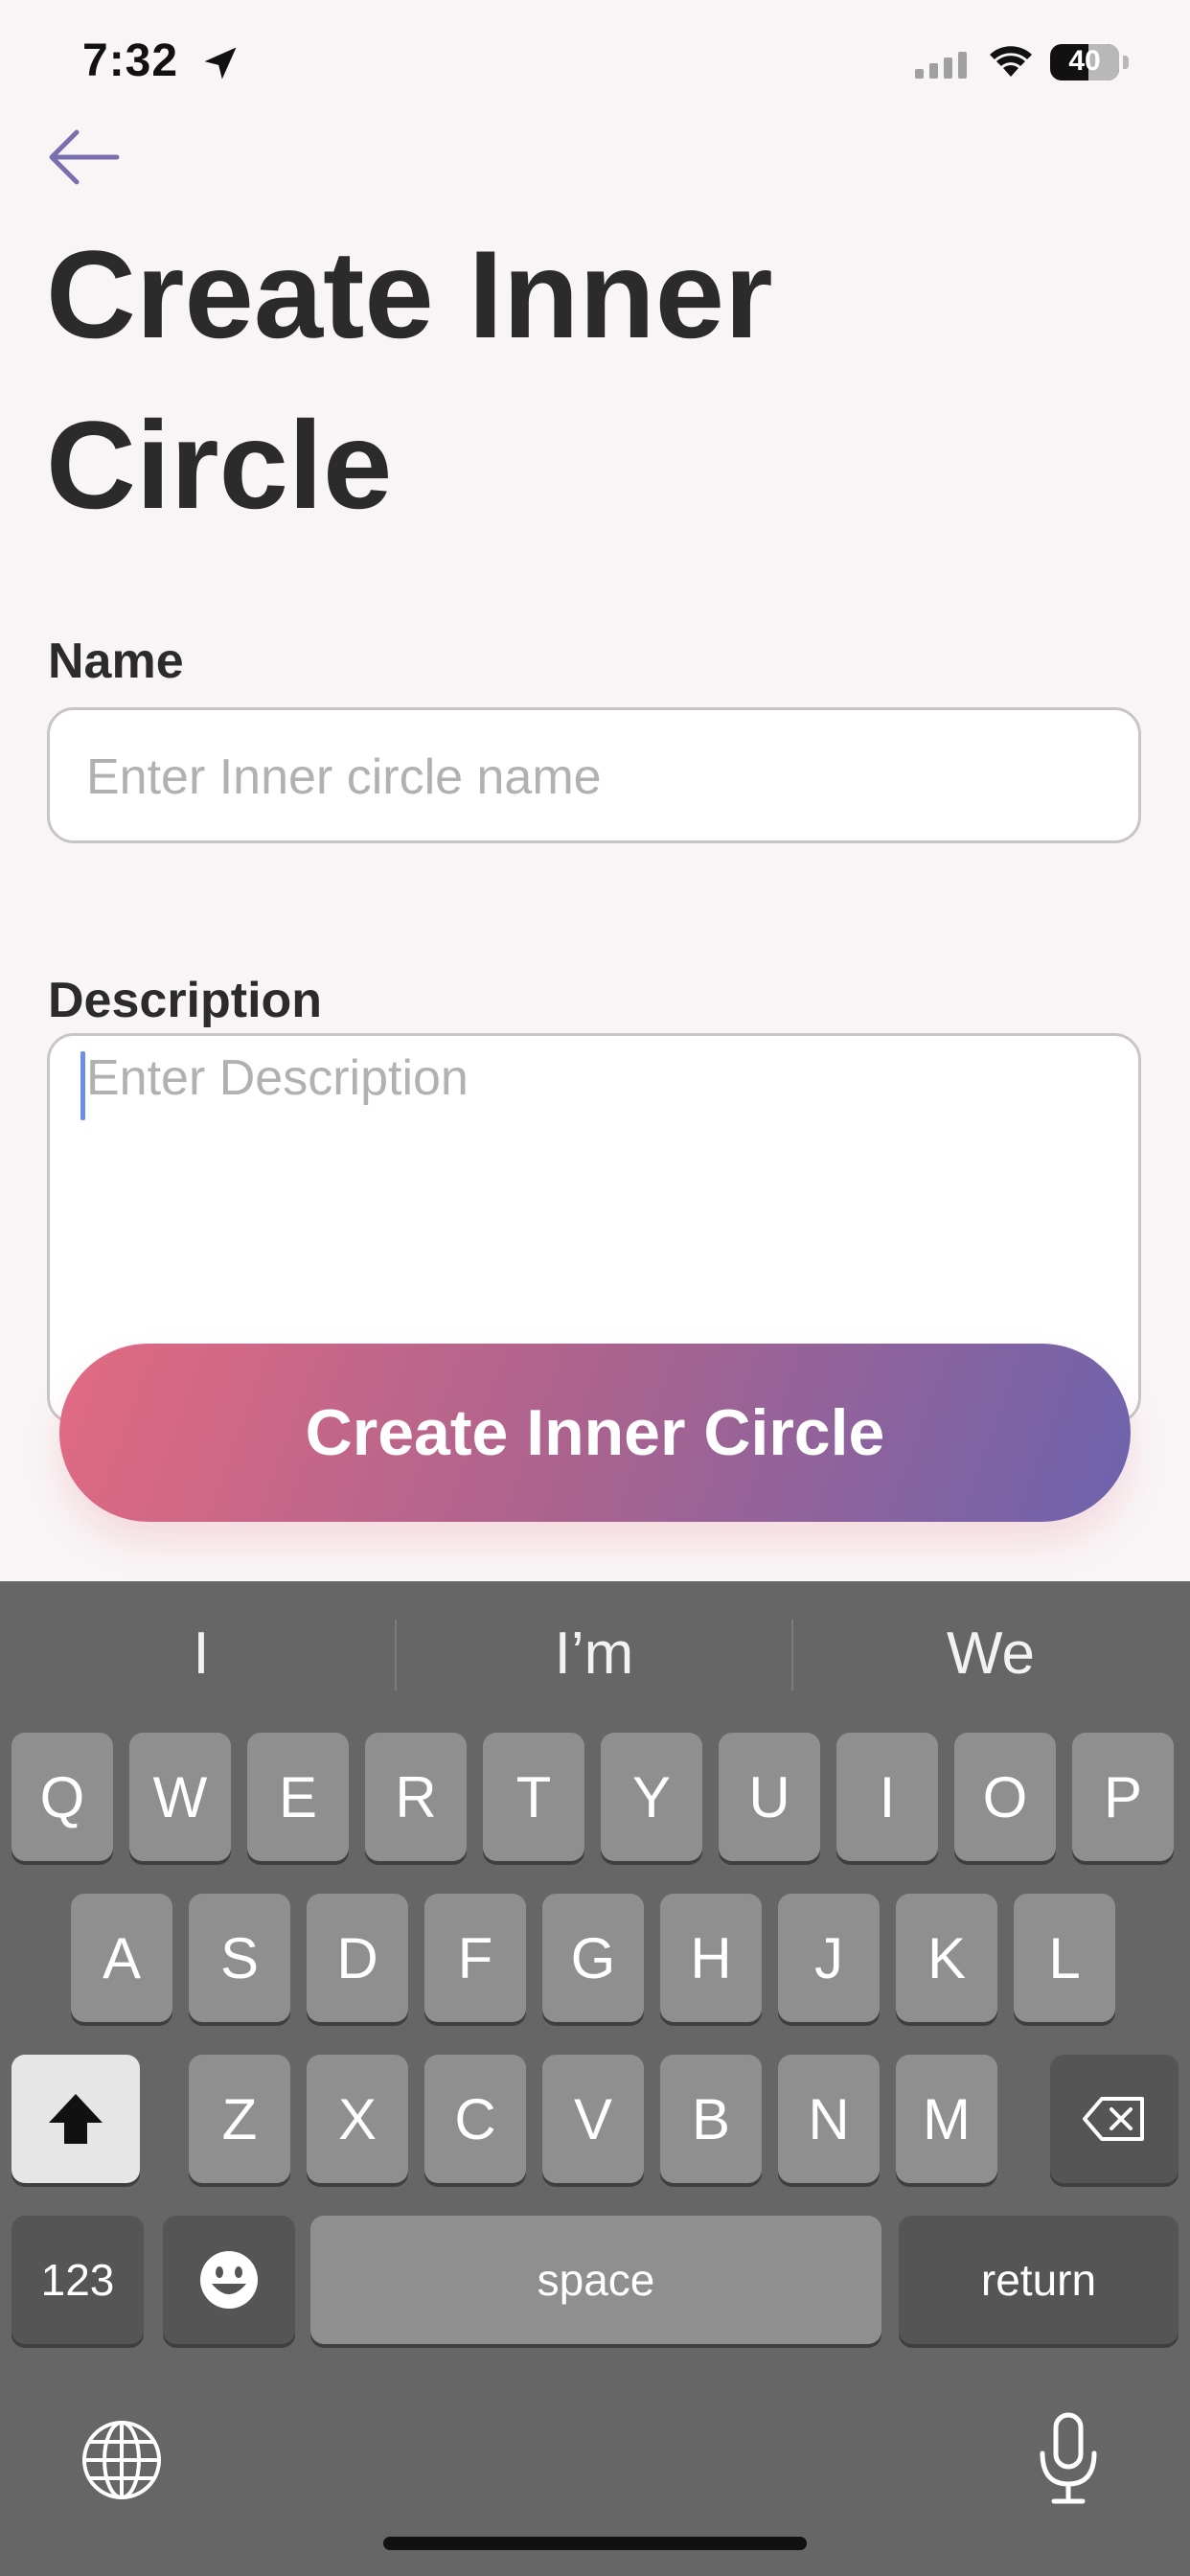 Image resolution: width=1190 pixels, height=2576 pixels. I want to click on shift-icon, so click(76, 2119).